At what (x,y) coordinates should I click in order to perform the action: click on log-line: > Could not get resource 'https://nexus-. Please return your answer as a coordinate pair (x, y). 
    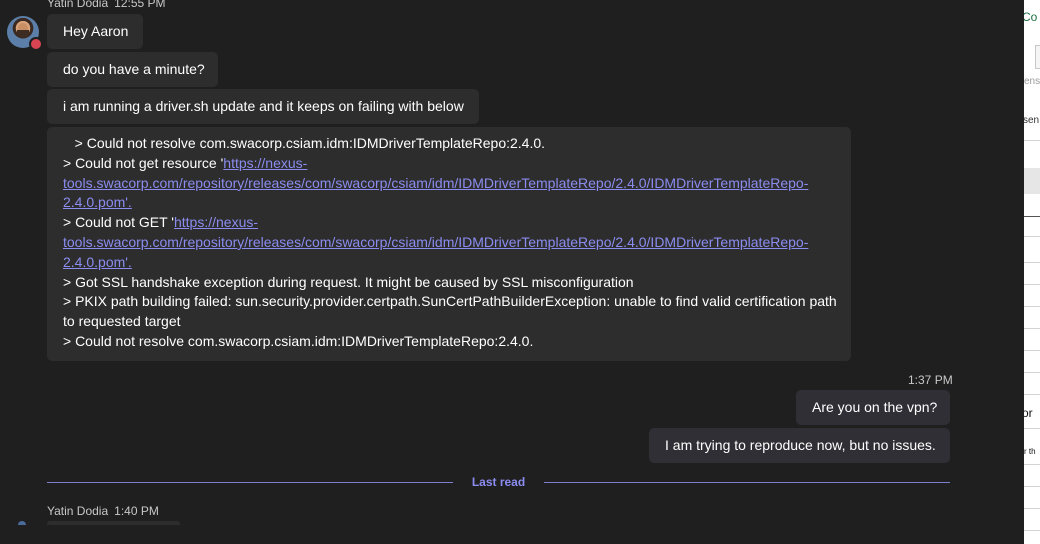
    Looking at the image, I should click on (449, 164).